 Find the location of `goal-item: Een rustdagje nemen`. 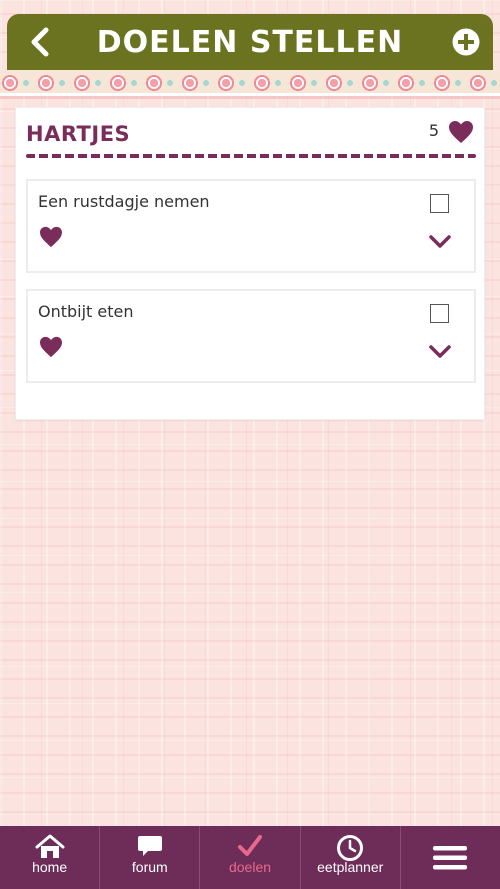

goal-item: Een rustdagje nemen is located at coordinates (251, 226).